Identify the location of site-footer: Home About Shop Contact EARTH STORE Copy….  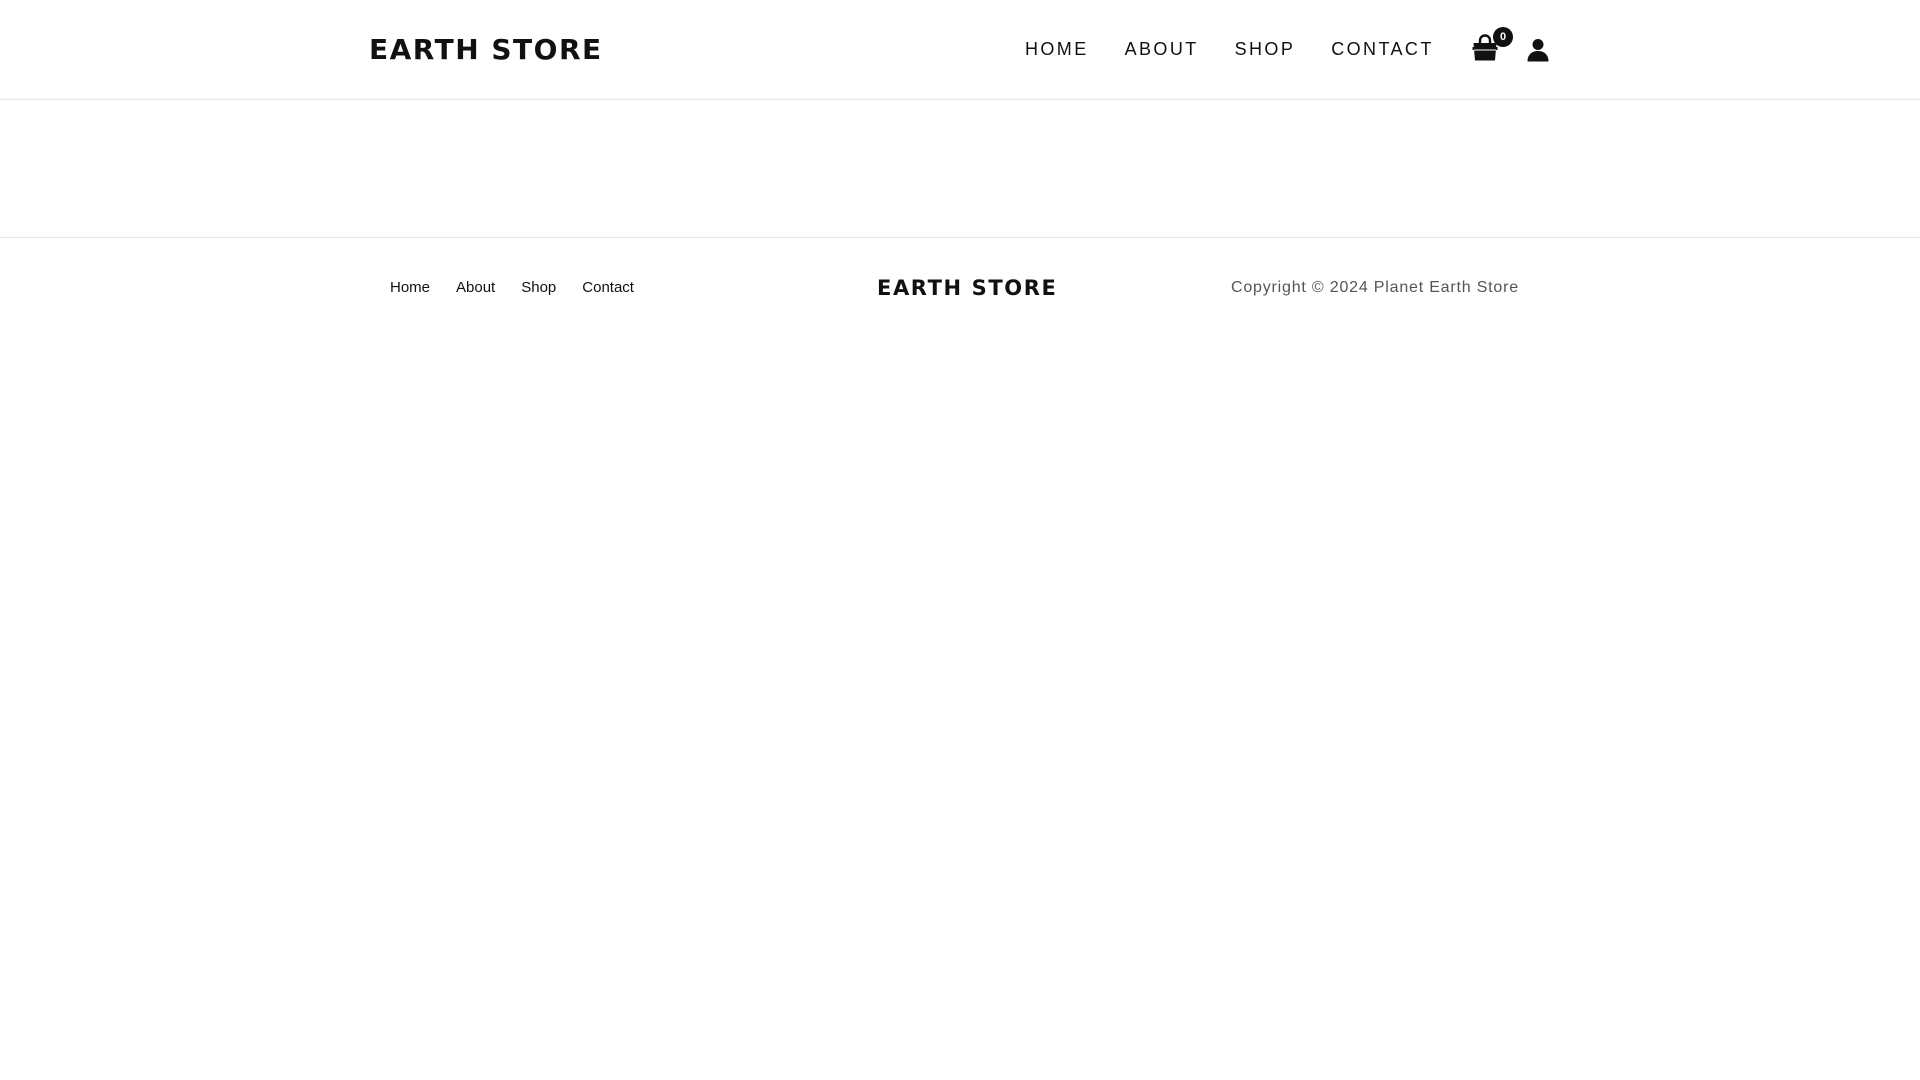
(960, 287).